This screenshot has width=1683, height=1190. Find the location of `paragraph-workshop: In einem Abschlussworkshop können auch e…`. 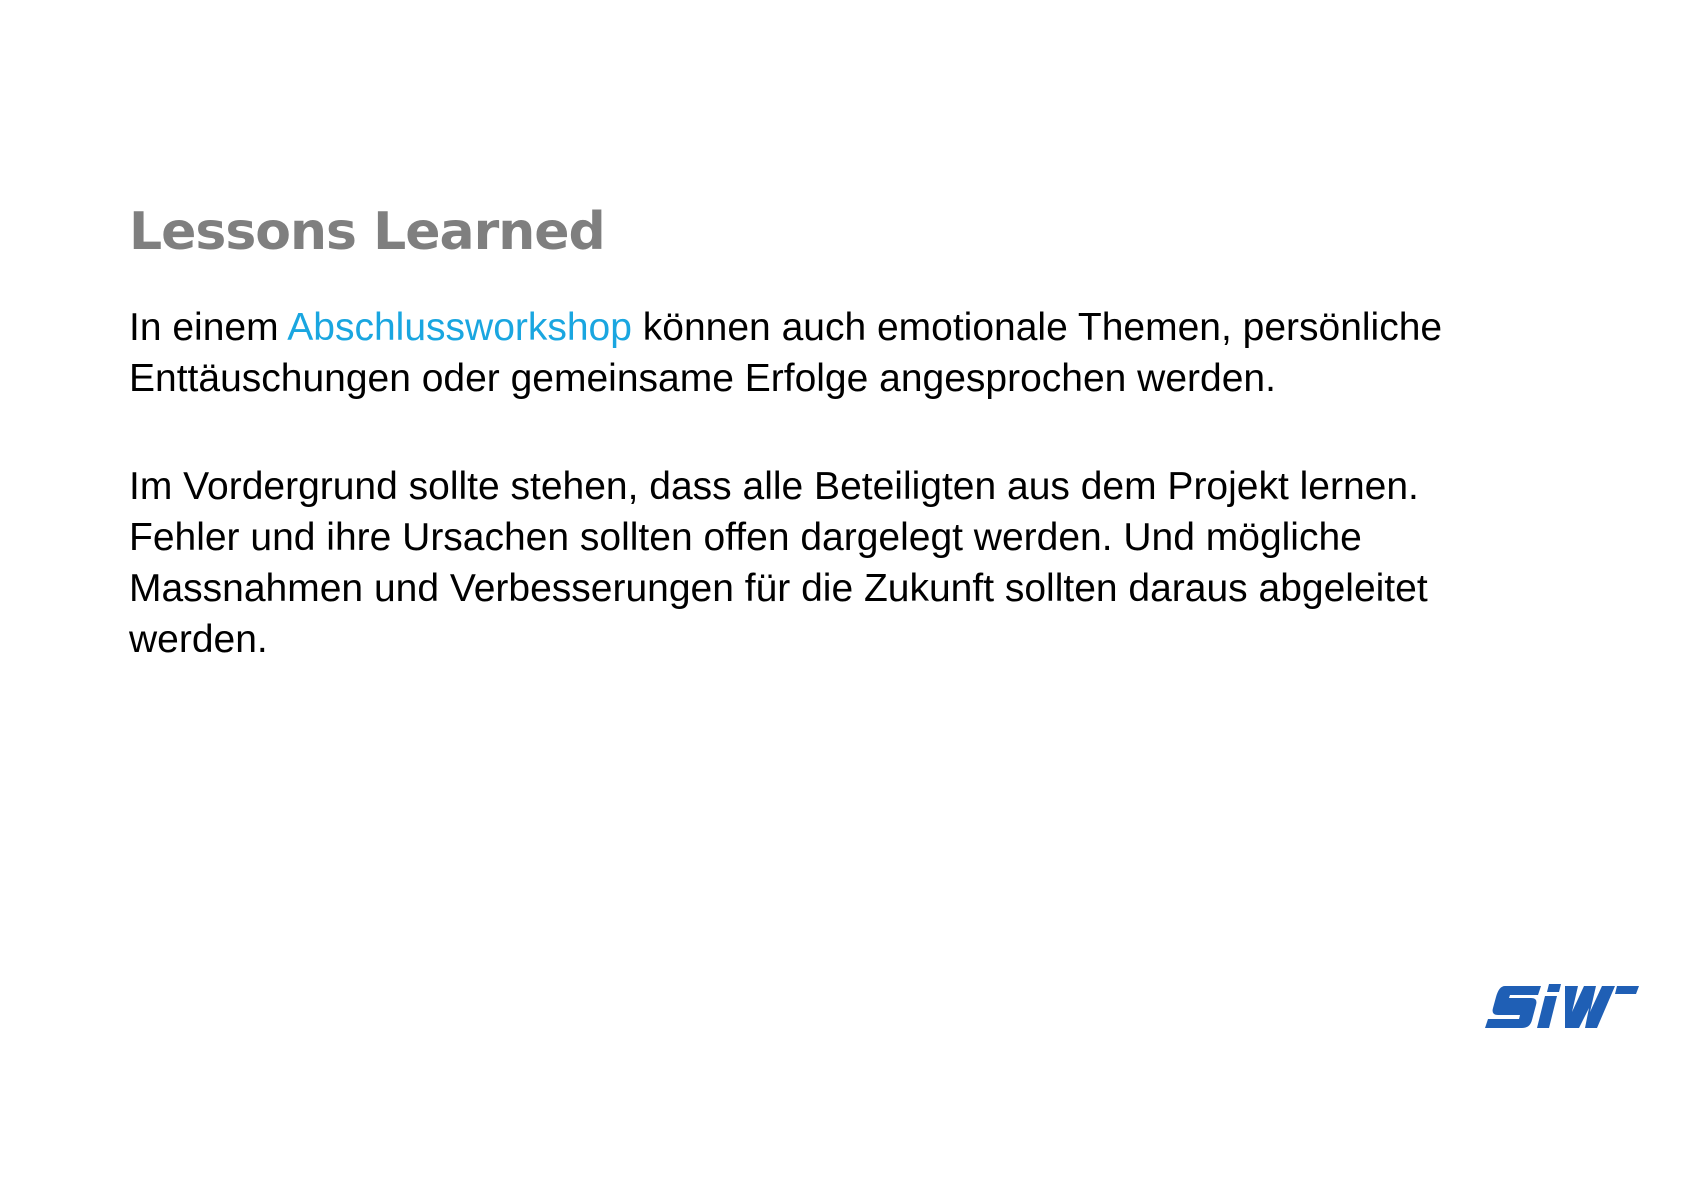

paragraph-workshop: In einem Abschlussworkshop können auch e… is located at coordinates (859, 353).